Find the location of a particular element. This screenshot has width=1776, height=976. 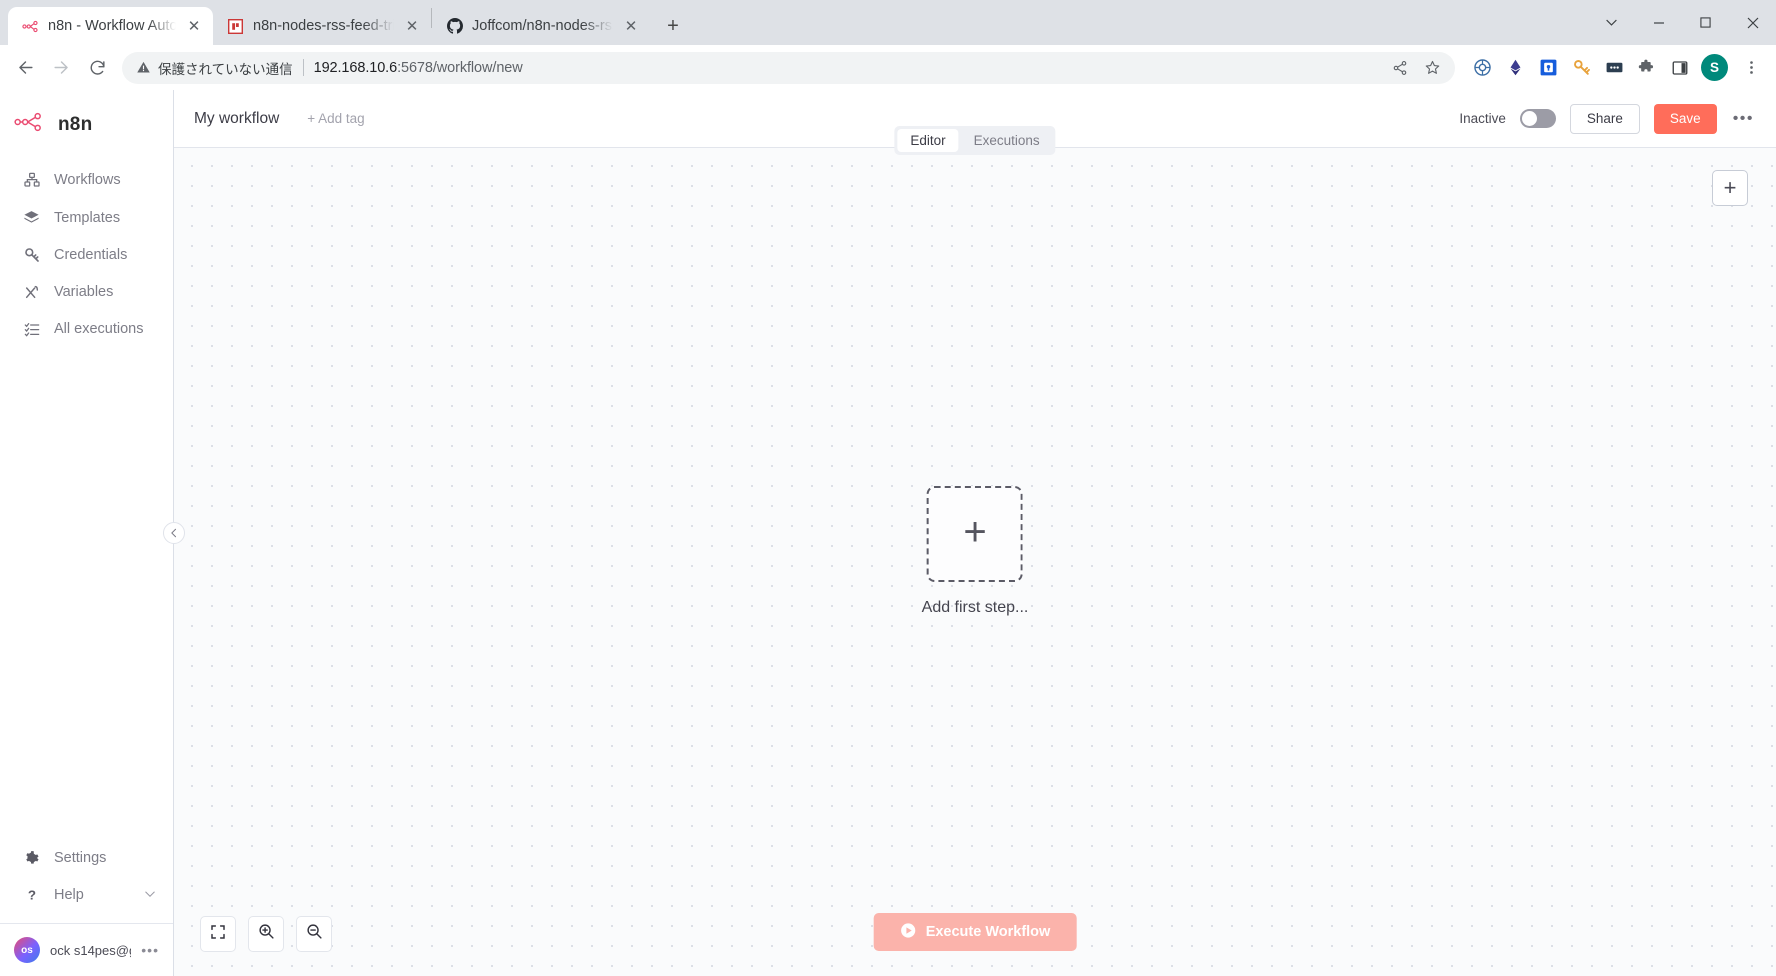

url-host: 192.168.10.6 is located at coordinates (355, 67).